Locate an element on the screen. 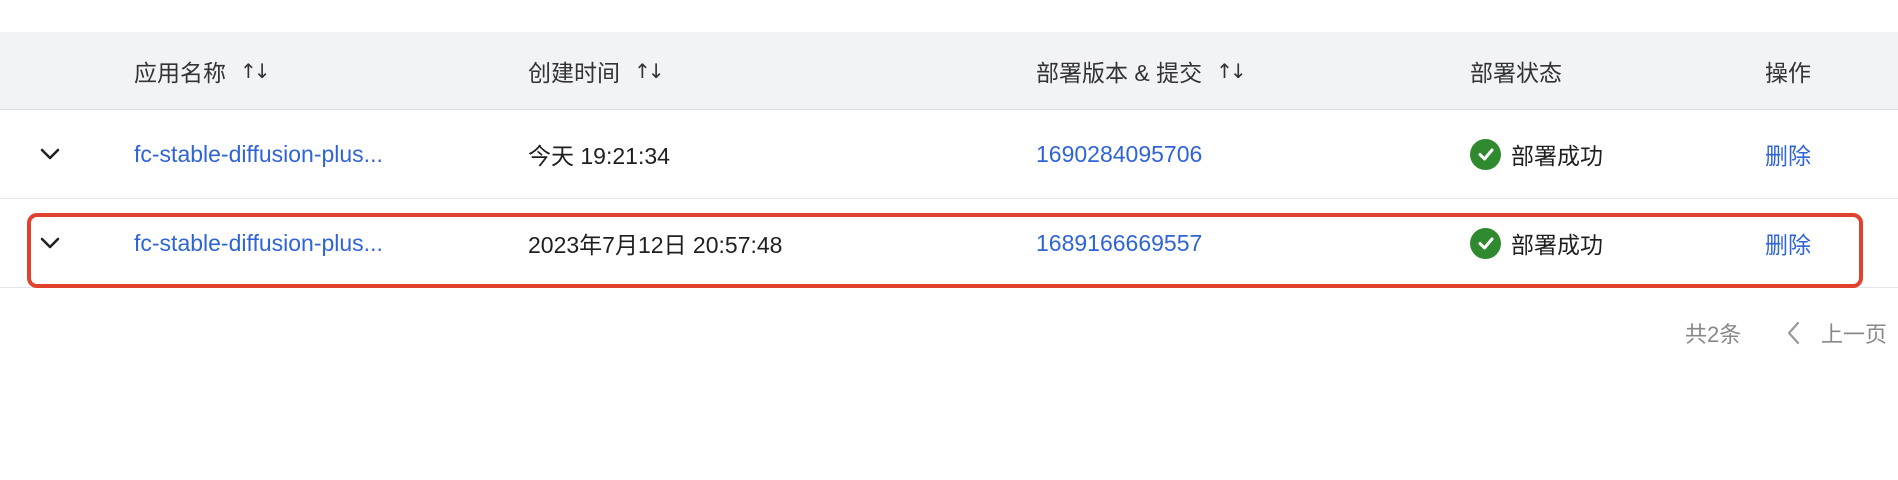 Image resolution: width=1898 pixels, height=480 pixels. column-header-created-label: 创建时间 is located at coordinates (574, 72).